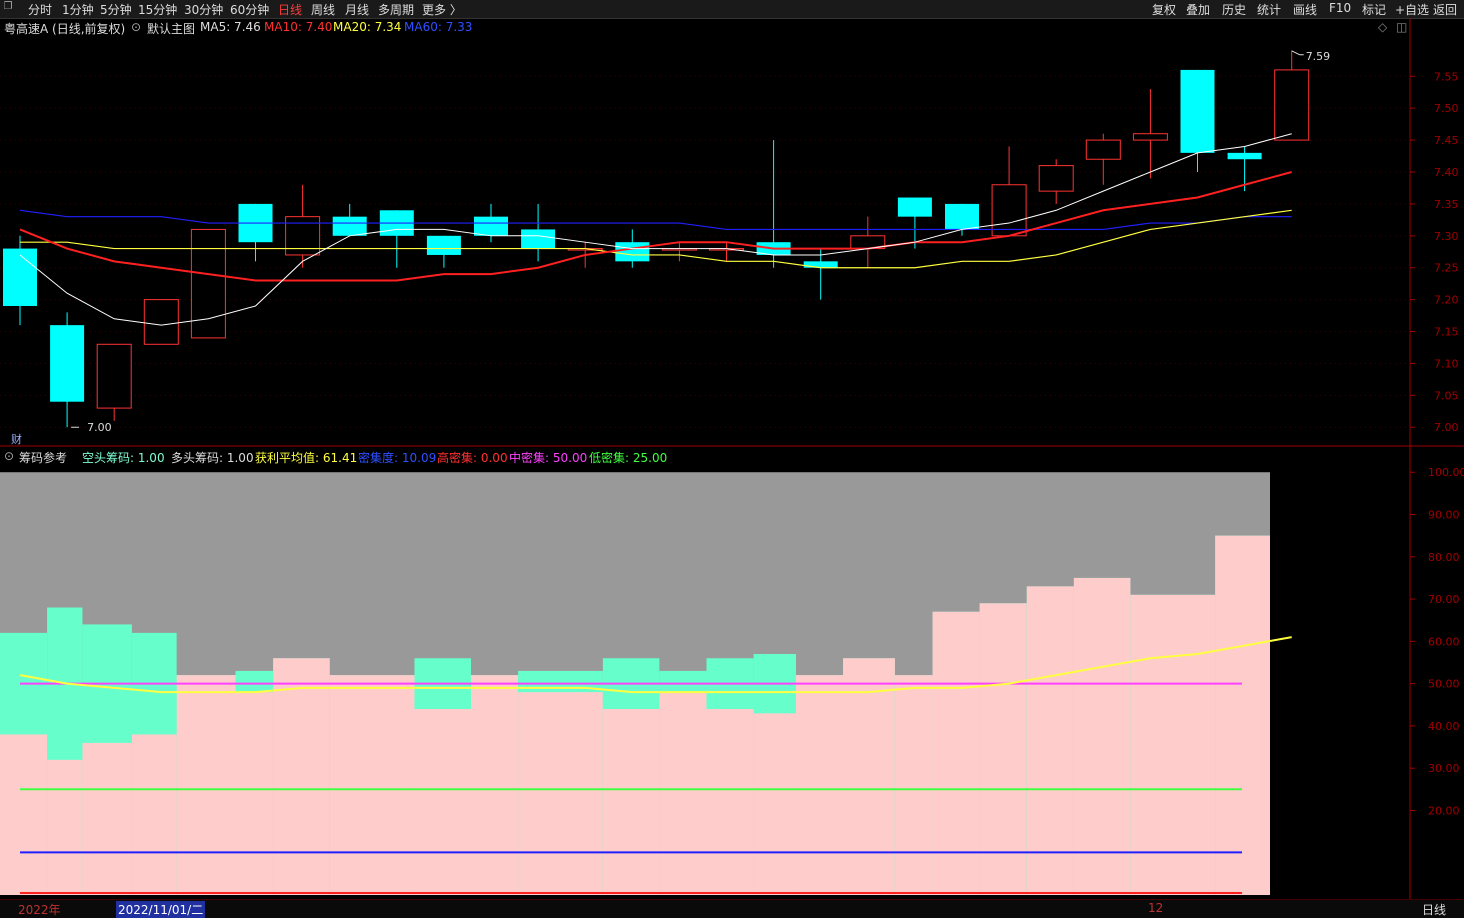  I want to click on finance-marker: 财, so click(16, 439).